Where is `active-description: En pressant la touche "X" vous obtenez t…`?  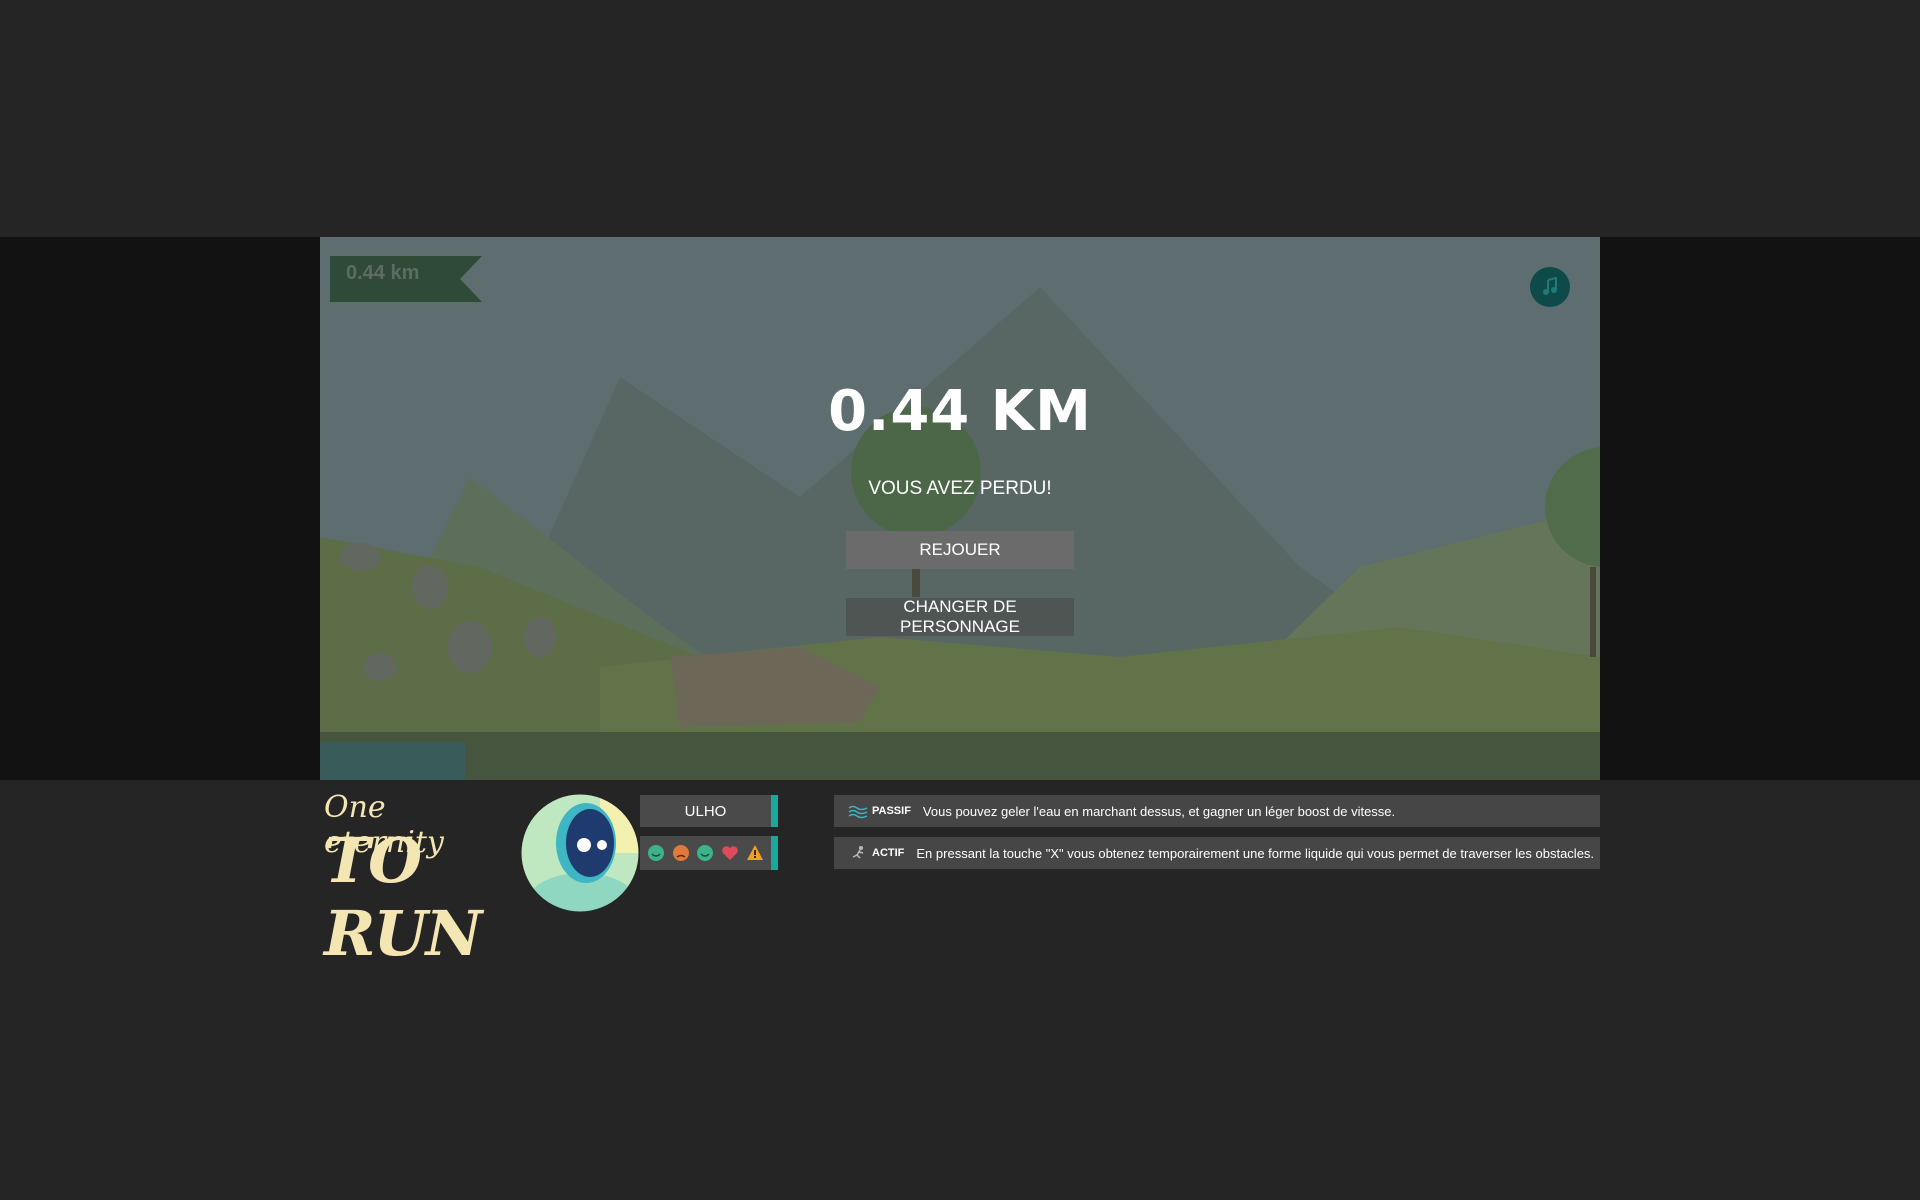
active-description: En pressant la touche "X" vous obtenez t… is located at coordinates (1255, 853).